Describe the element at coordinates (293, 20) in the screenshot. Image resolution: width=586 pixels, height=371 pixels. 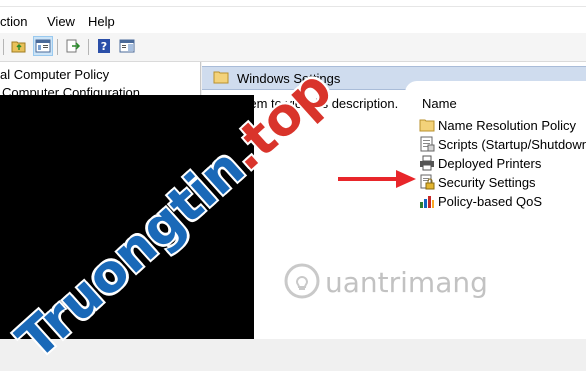
I see `menu-bar: ction View Help` at that location.